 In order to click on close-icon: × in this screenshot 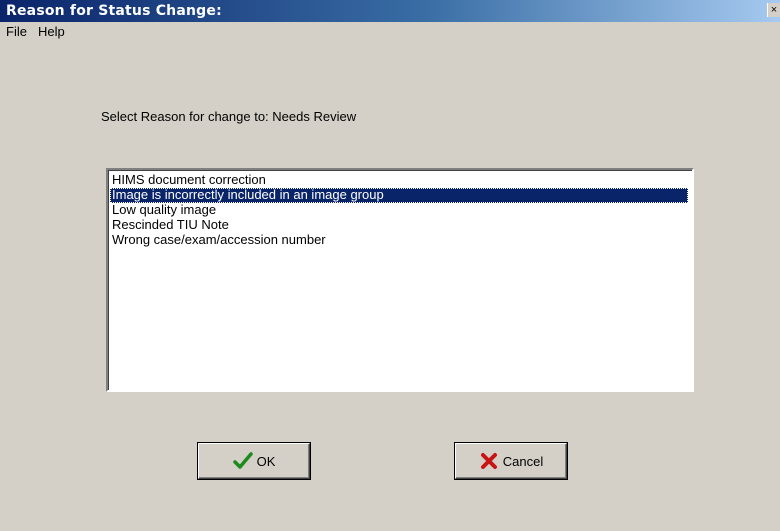, I will do `click(773, 10)`.